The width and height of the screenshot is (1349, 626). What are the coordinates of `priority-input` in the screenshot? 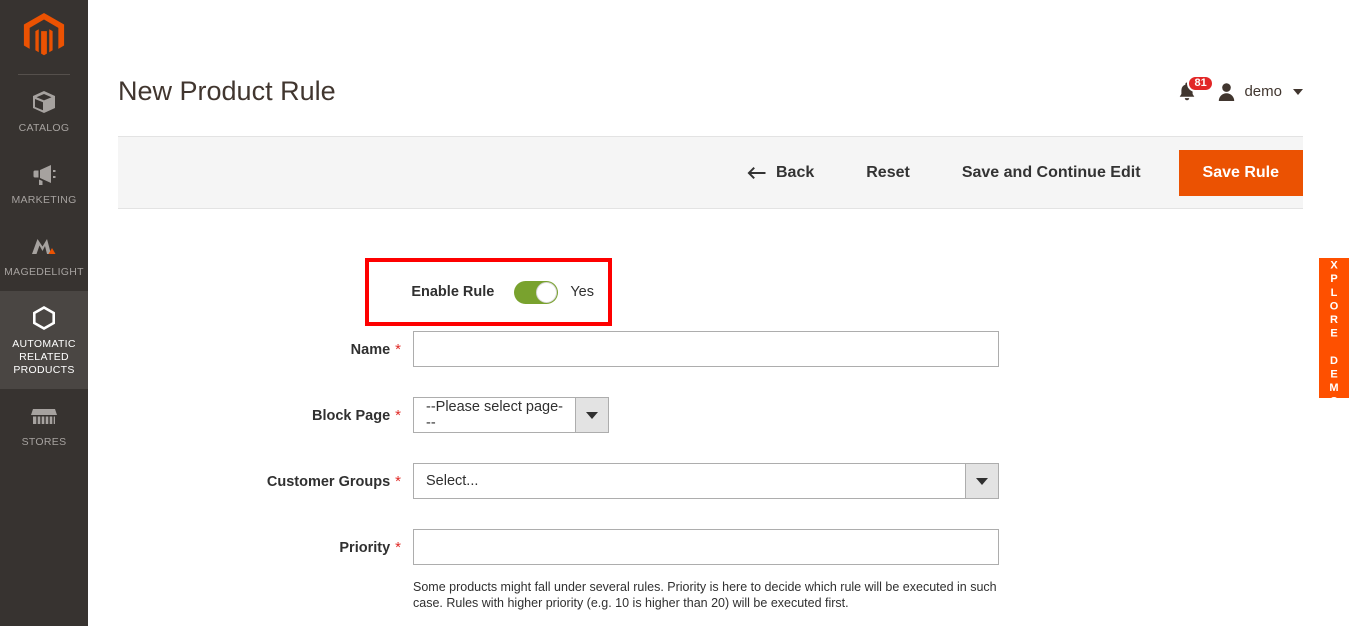 It's located at (706, 547).